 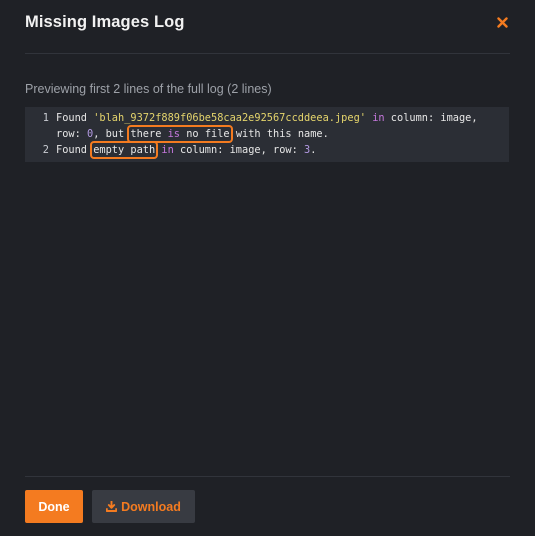 I want to click on log-token: with this name., so click(x=279, y=134).